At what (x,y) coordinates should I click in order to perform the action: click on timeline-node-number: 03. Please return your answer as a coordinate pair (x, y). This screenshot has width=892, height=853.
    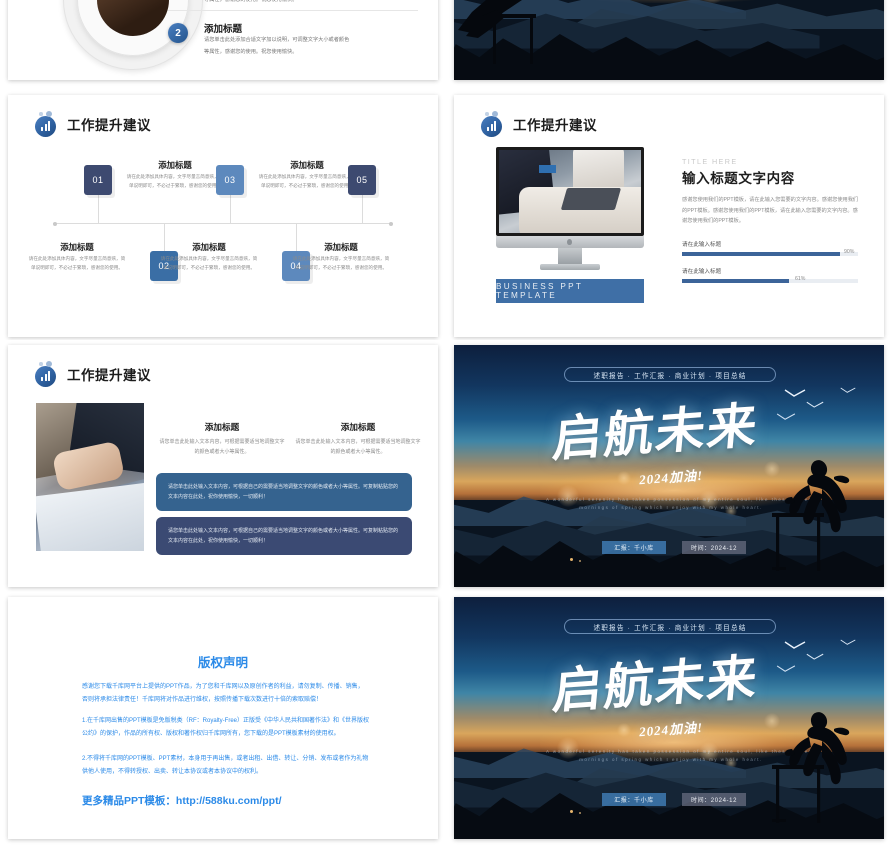
    Looking at the image, I should click on (230, 180).